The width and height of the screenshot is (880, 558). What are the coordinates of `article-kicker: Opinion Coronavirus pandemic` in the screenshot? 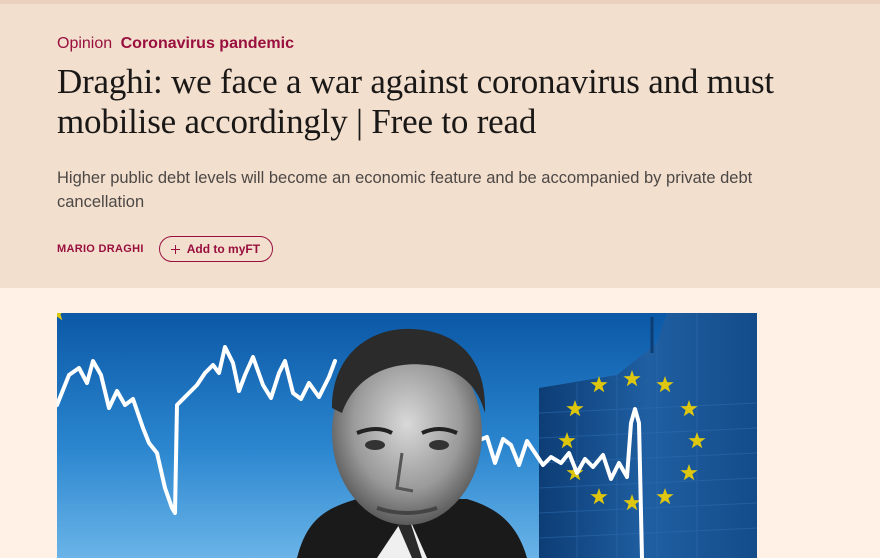 It's located at (175, 44).